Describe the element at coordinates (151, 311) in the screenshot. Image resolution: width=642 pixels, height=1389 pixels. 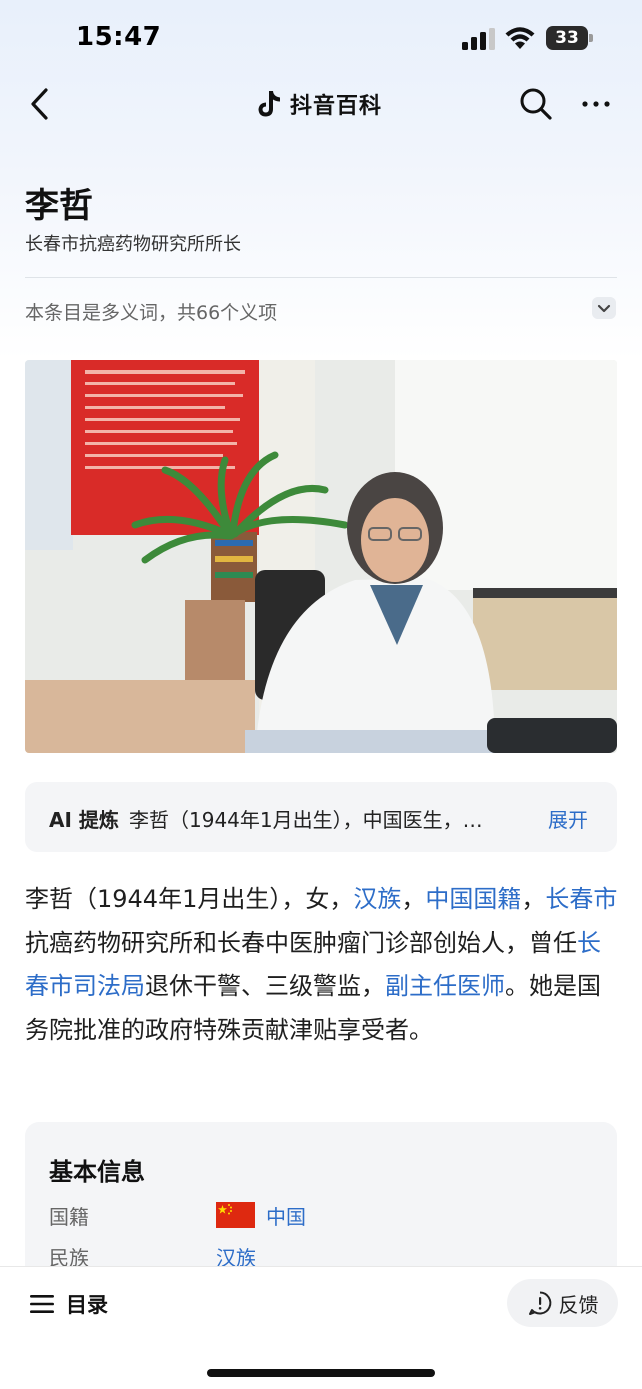
I see `polysemy-note: 本条目是多义词，共66个义项` at that location.